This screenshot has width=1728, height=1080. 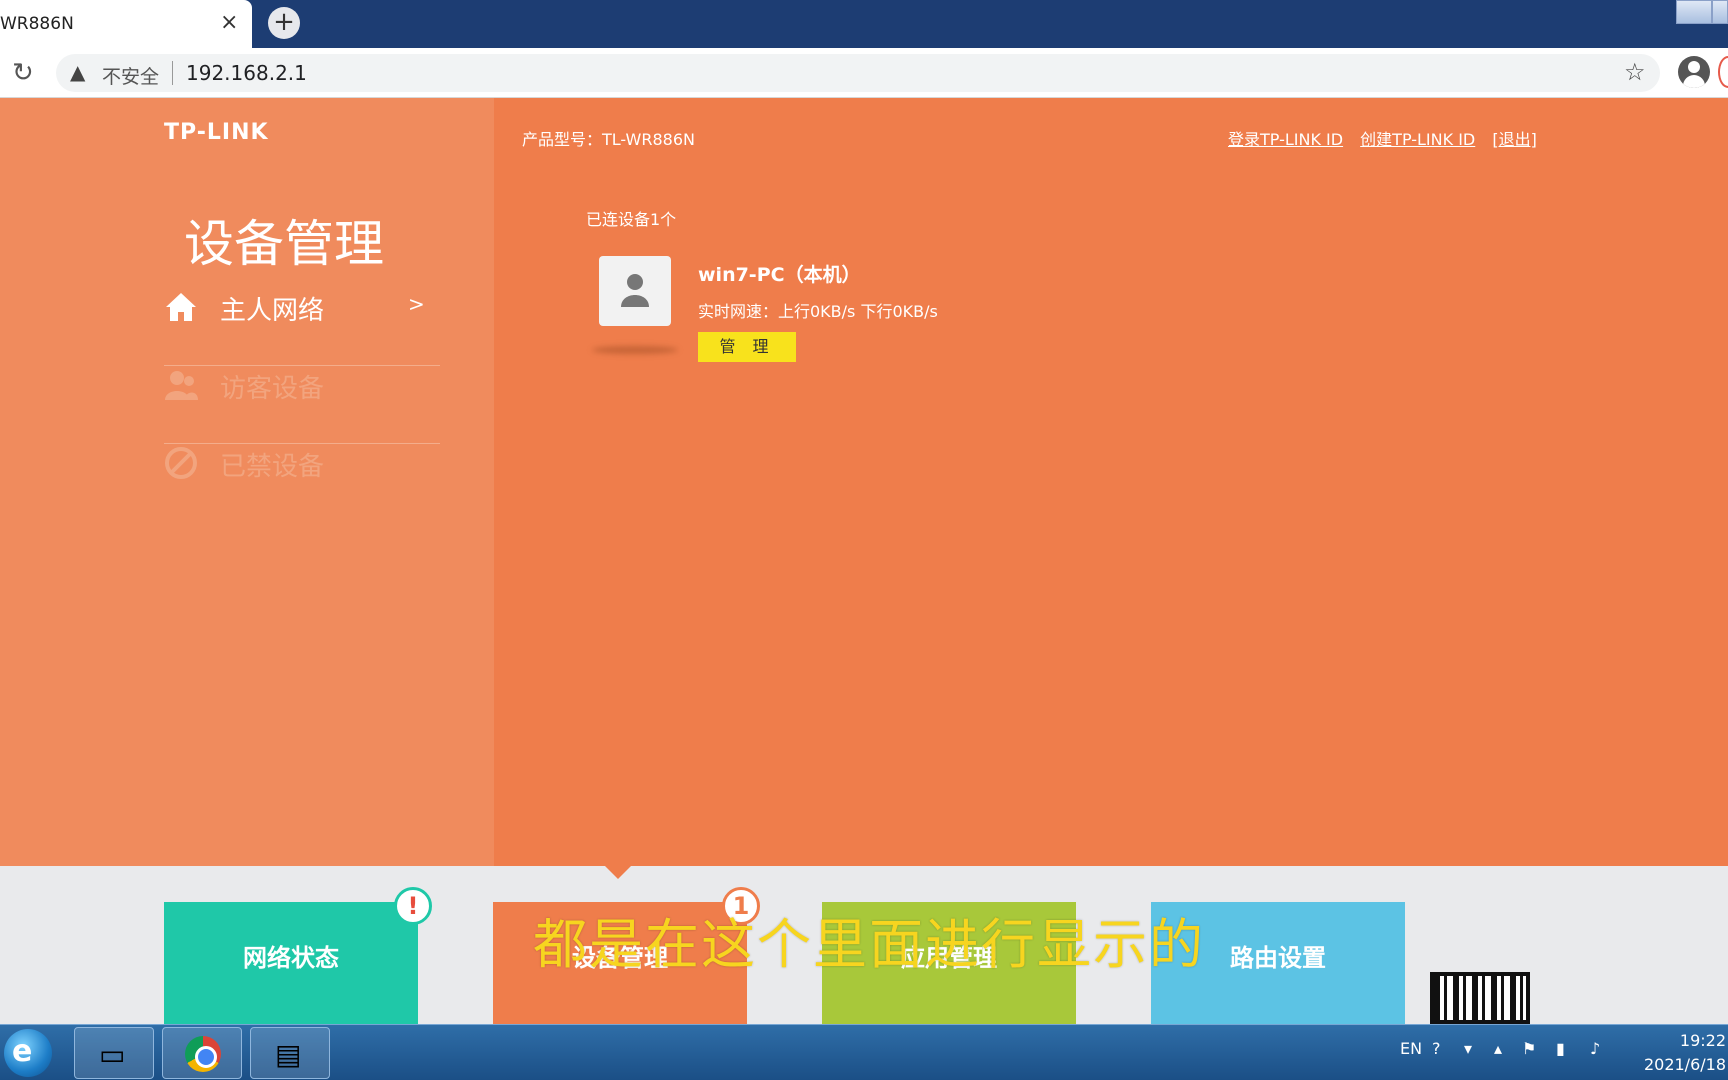 What do you see at coordinates (284, 23) in the screenshot?
I see `new-tab-button: +` at bounding box center [284, 23].